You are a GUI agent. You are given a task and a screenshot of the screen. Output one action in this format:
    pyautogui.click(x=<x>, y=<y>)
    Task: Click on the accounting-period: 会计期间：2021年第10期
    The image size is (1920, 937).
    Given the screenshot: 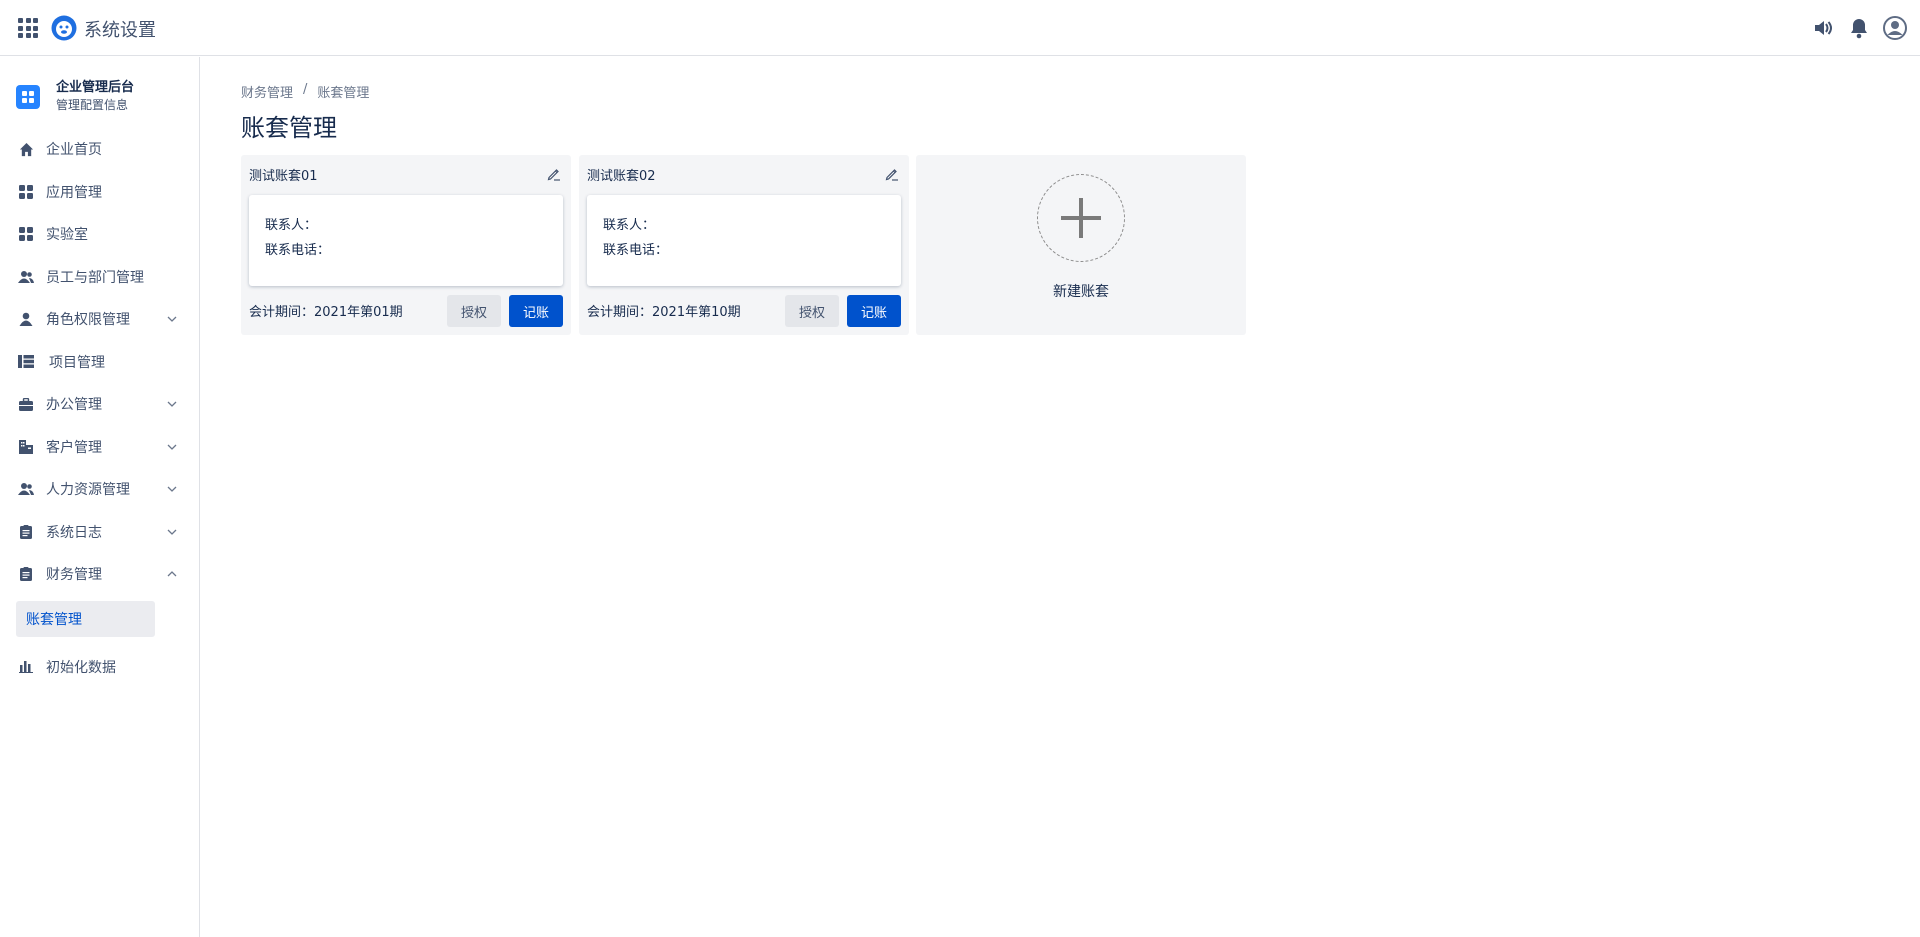 What is the action you would take?
    pyautogui.click(x=664, y=312)
    